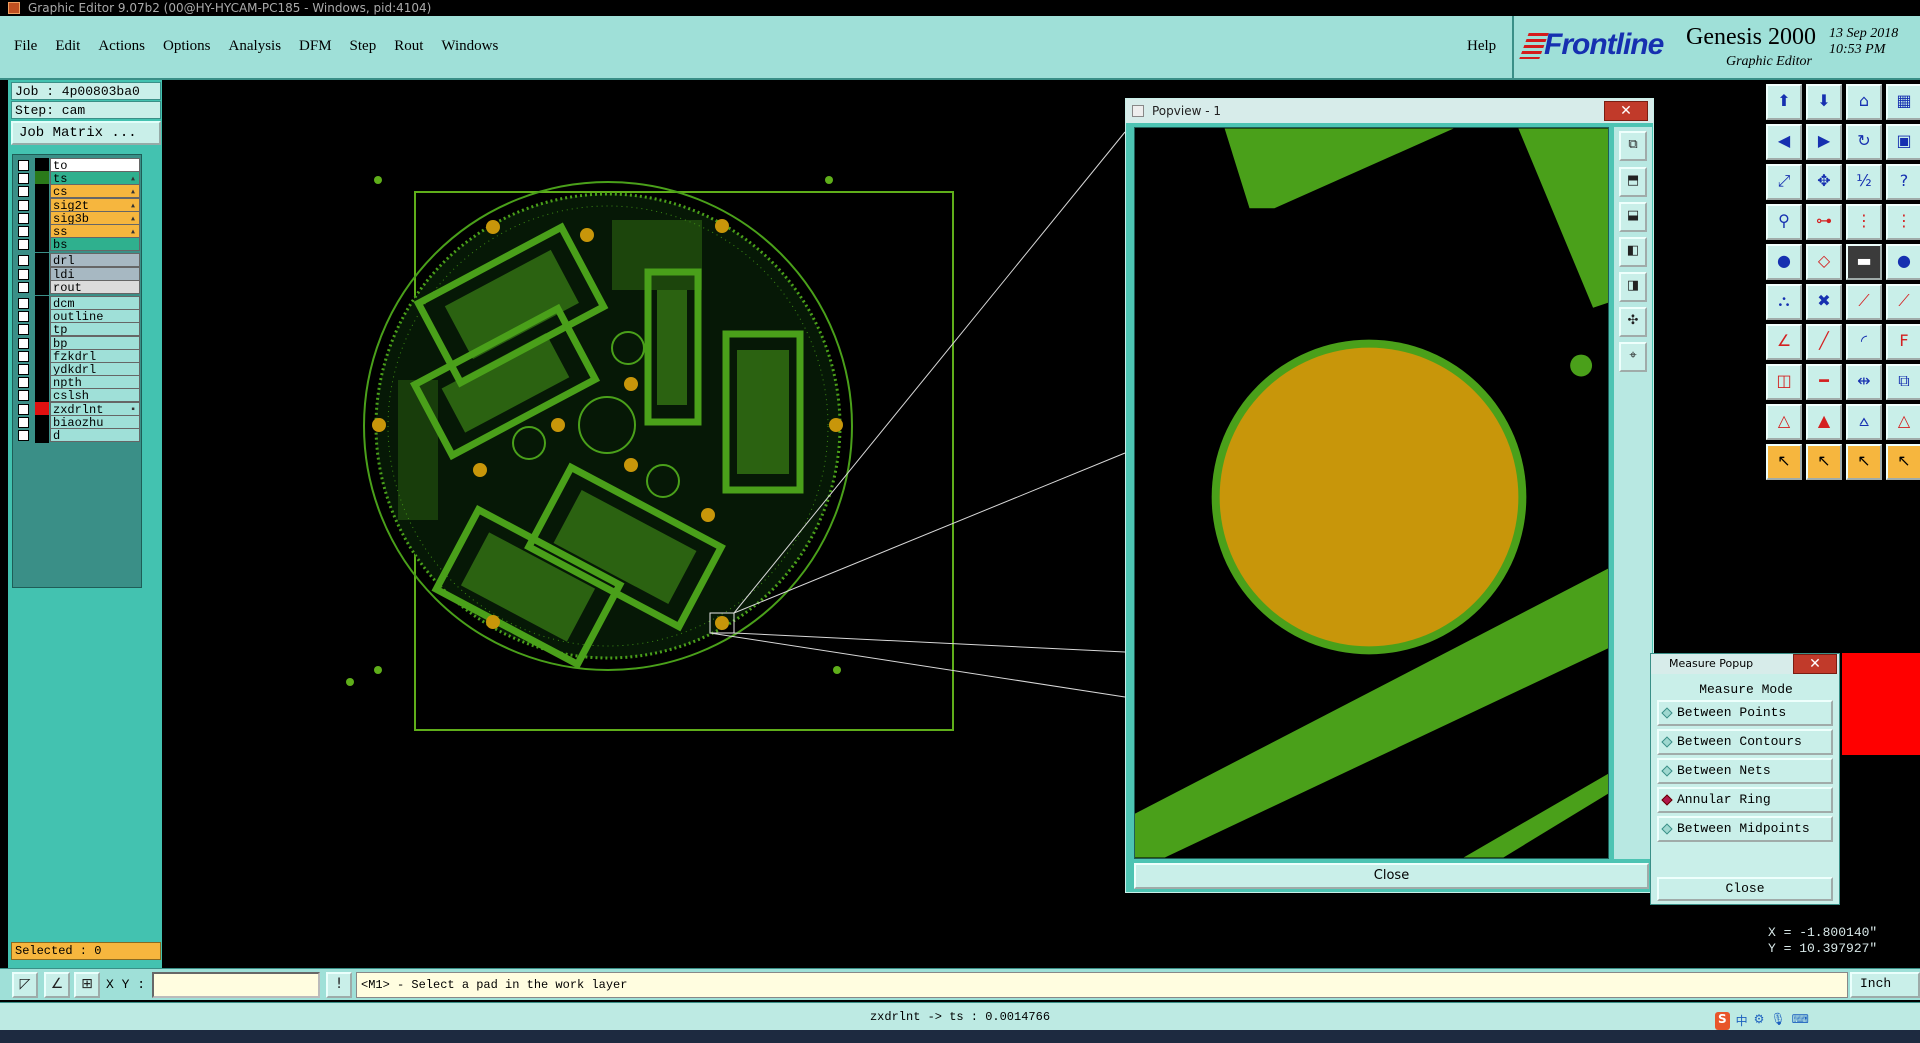 This screenshot has height=1043, width=1920. What do you see at coordinates (1742, 1021) in the screenshot?
I see `ime-mode: 中` at bounding box center [1742, 1021].